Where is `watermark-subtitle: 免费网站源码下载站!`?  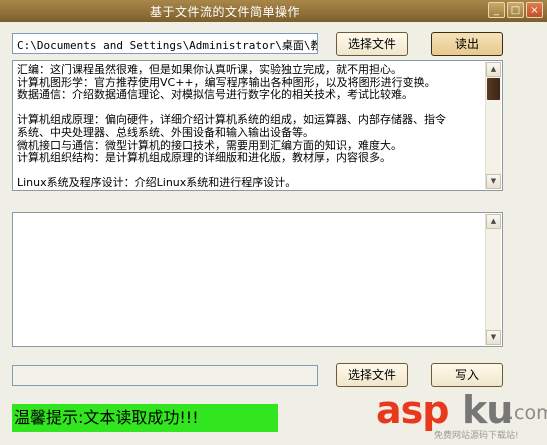
watermark-subtitle: 免费网站源码下载站! is located at coordinates (476, 436).